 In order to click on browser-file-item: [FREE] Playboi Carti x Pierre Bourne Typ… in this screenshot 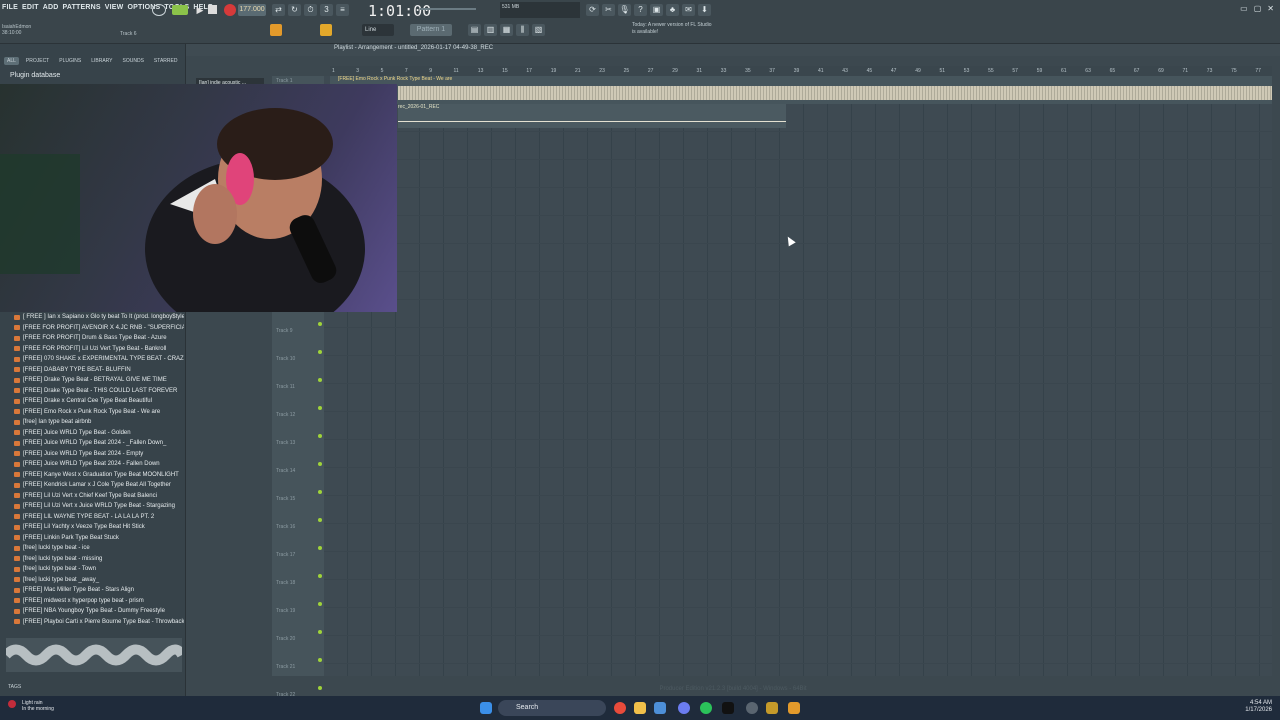, I will do `click(99, 622)`.